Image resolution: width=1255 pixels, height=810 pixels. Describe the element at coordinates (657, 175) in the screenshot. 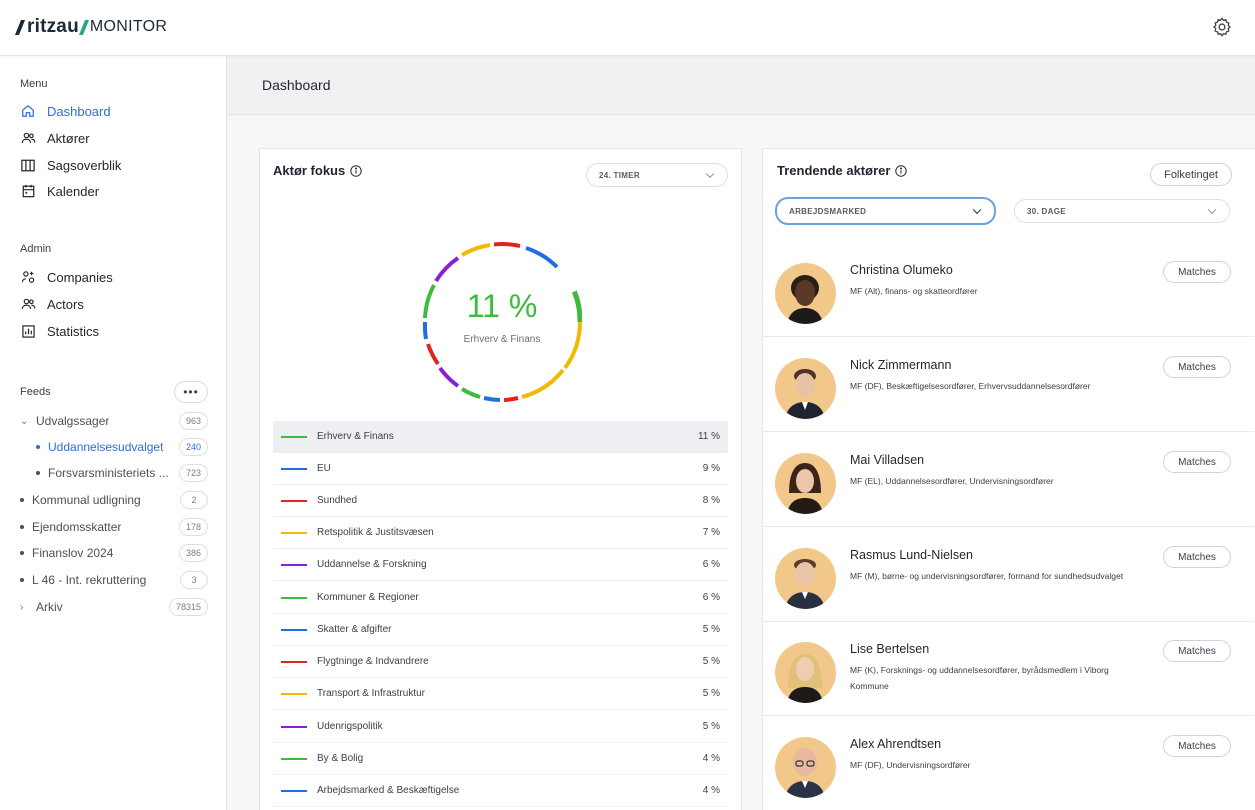

I see `focus-period-select: 24. TIMER` at that location.